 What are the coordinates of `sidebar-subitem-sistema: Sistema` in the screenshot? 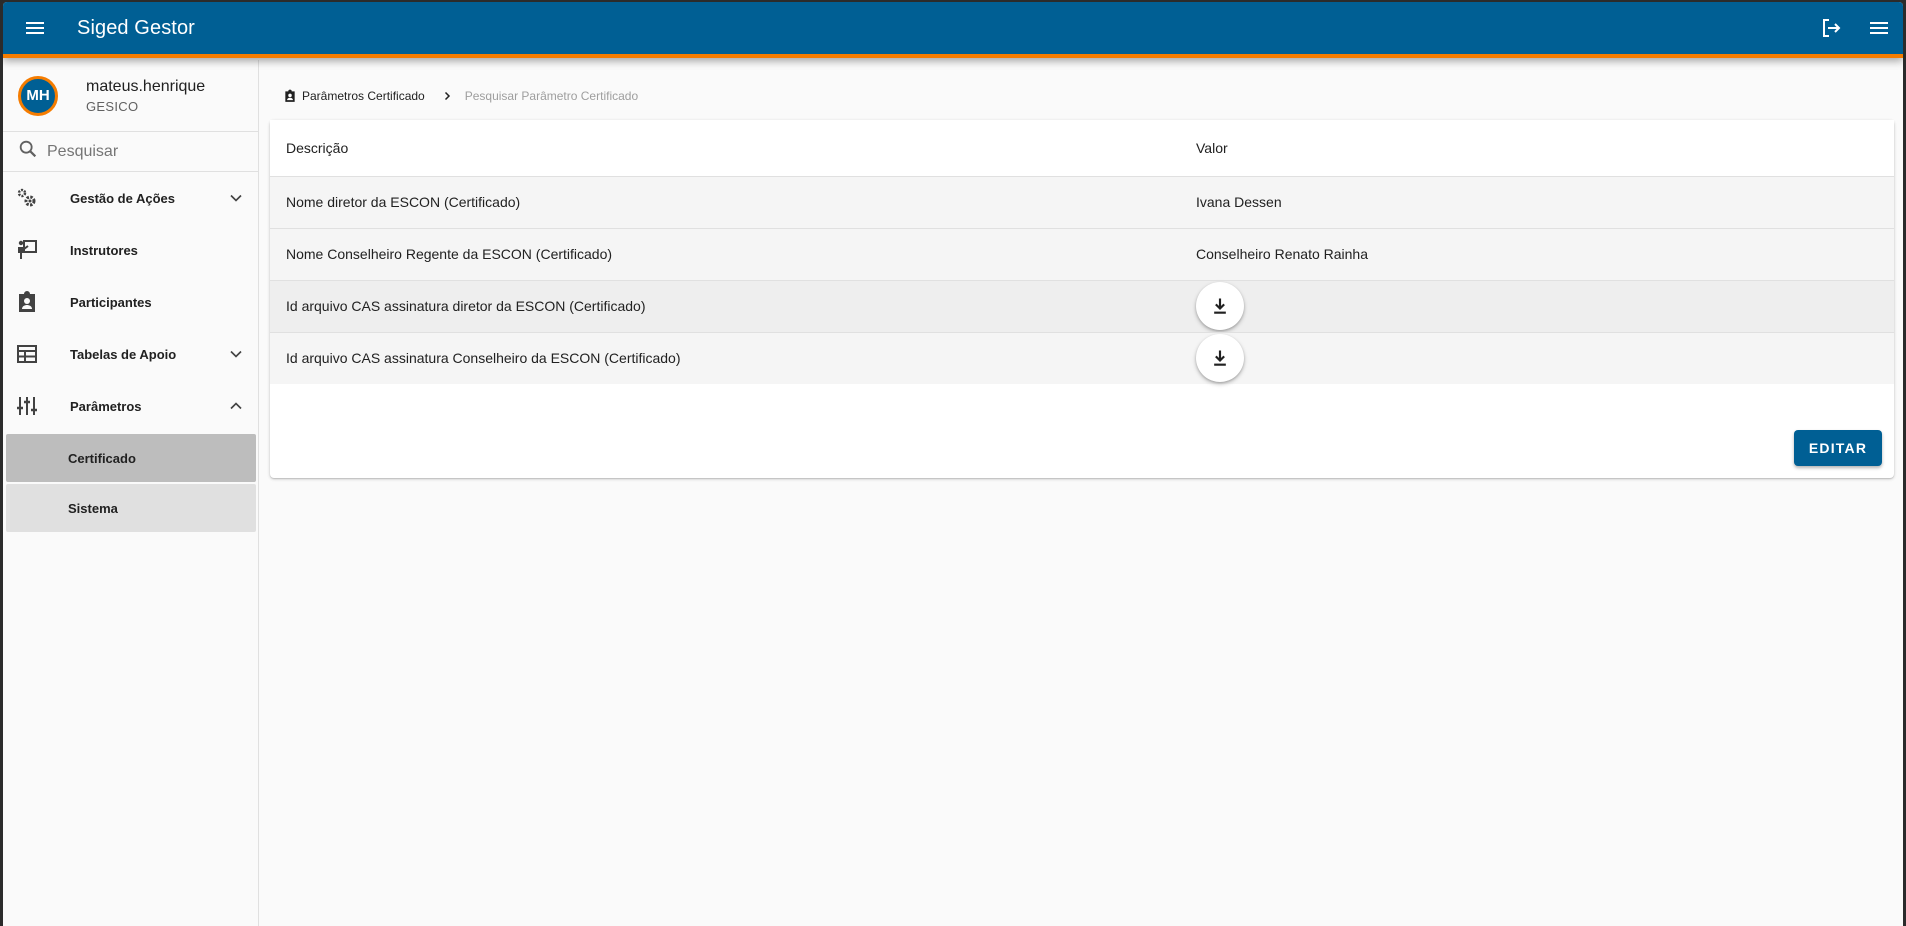 It's located at (131, 508).